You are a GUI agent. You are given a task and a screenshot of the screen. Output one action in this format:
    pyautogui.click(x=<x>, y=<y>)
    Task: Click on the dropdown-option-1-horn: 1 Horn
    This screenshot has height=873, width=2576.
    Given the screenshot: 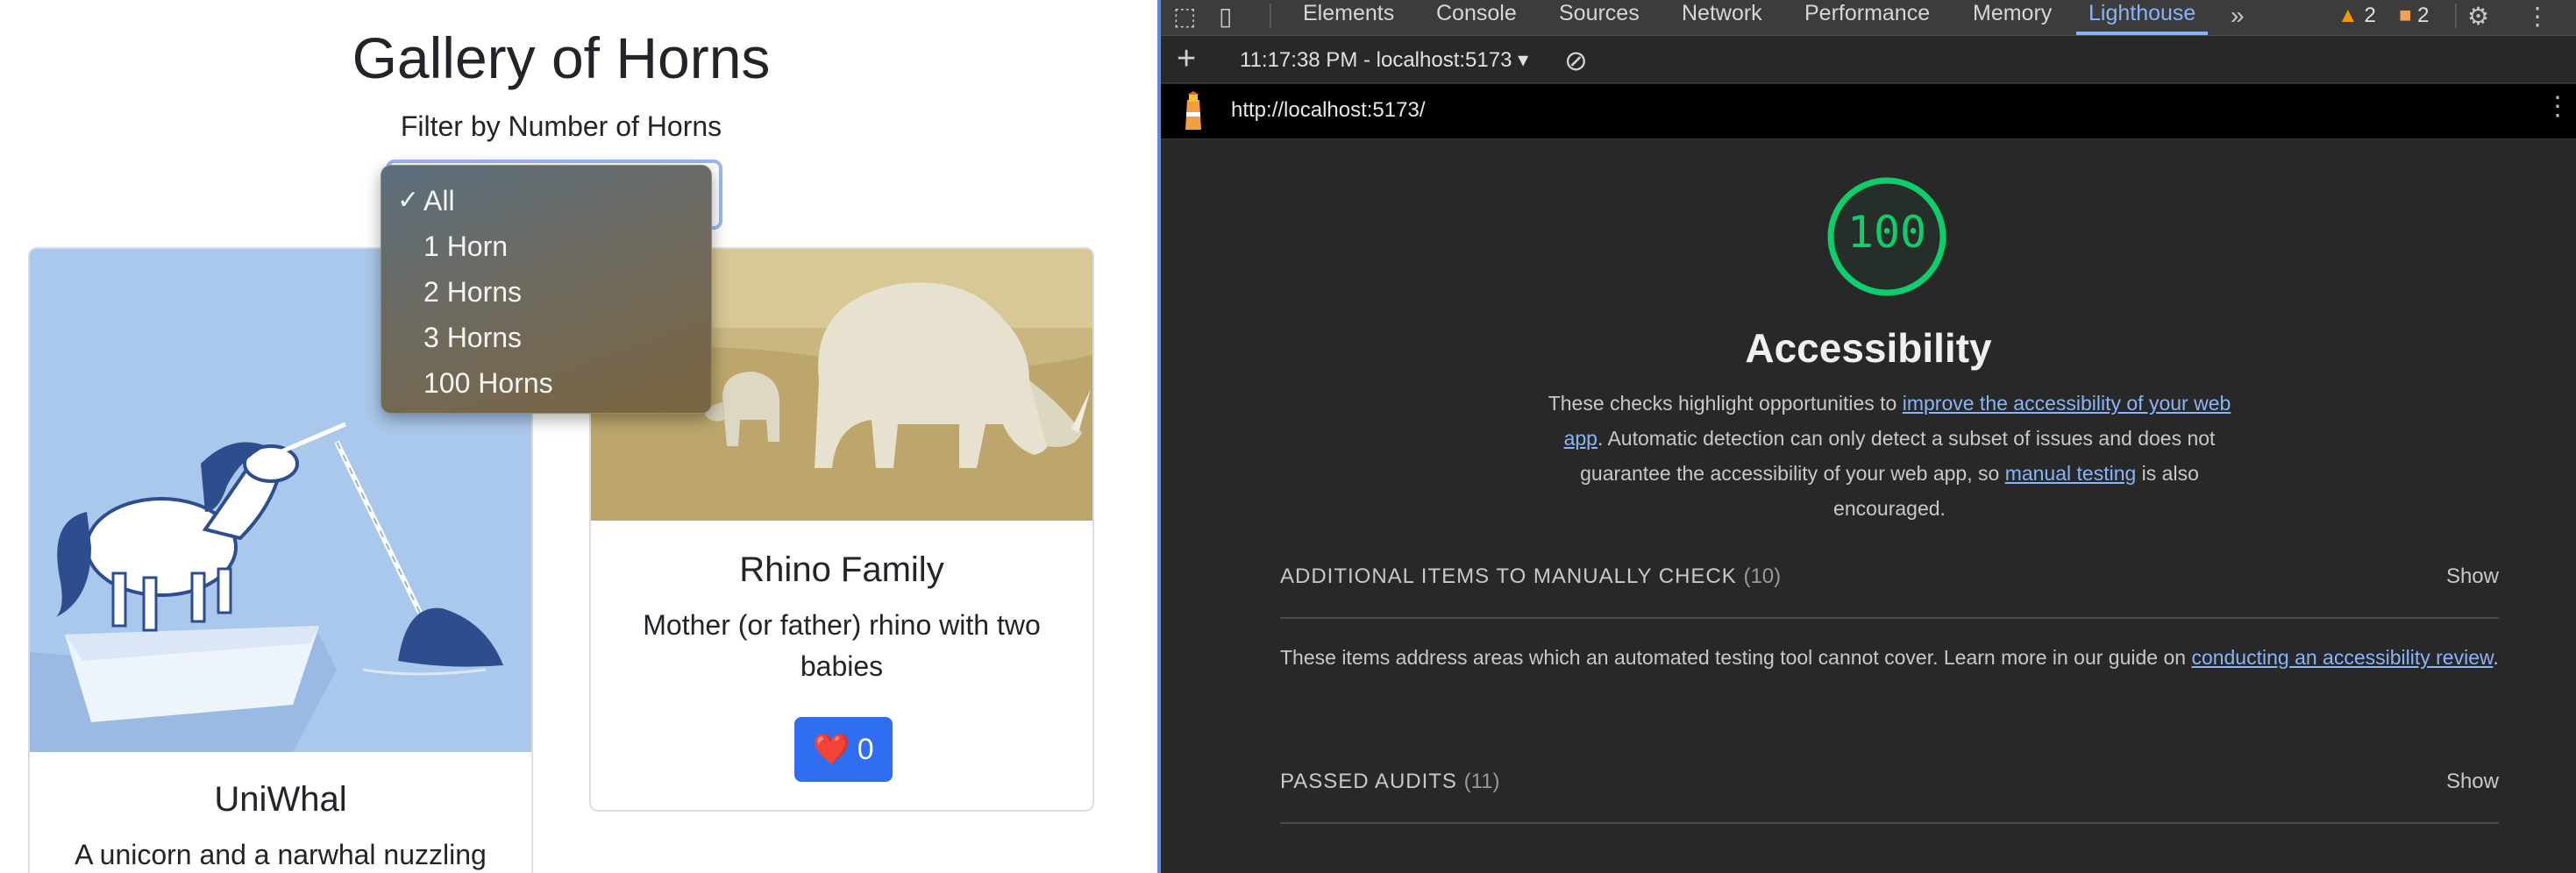 What is the action you would take?
    pyautogui.click(x=546, y=246)
    